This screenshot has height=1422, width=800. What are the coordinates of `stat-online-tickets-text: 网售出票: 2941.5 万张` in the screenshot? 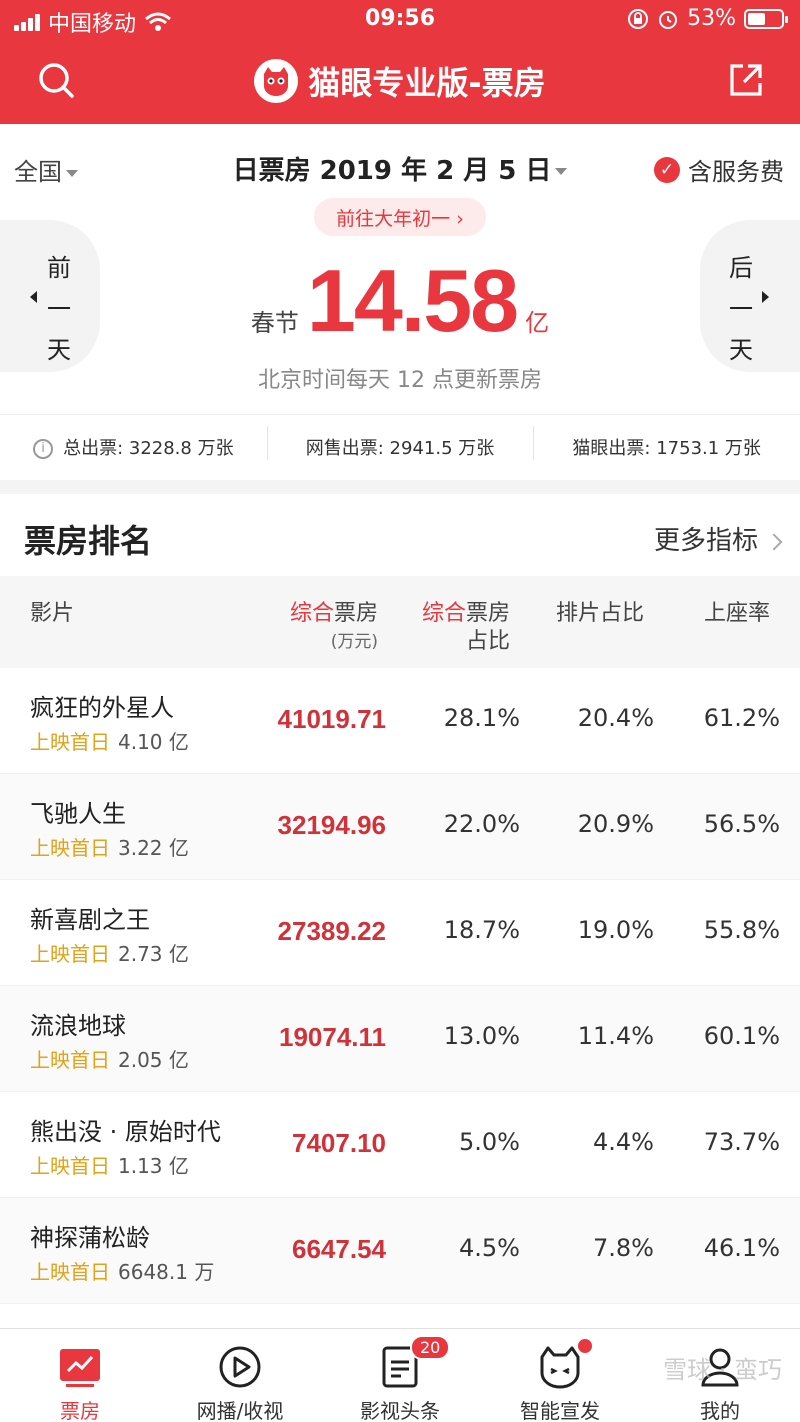 It's located at (400, 448).